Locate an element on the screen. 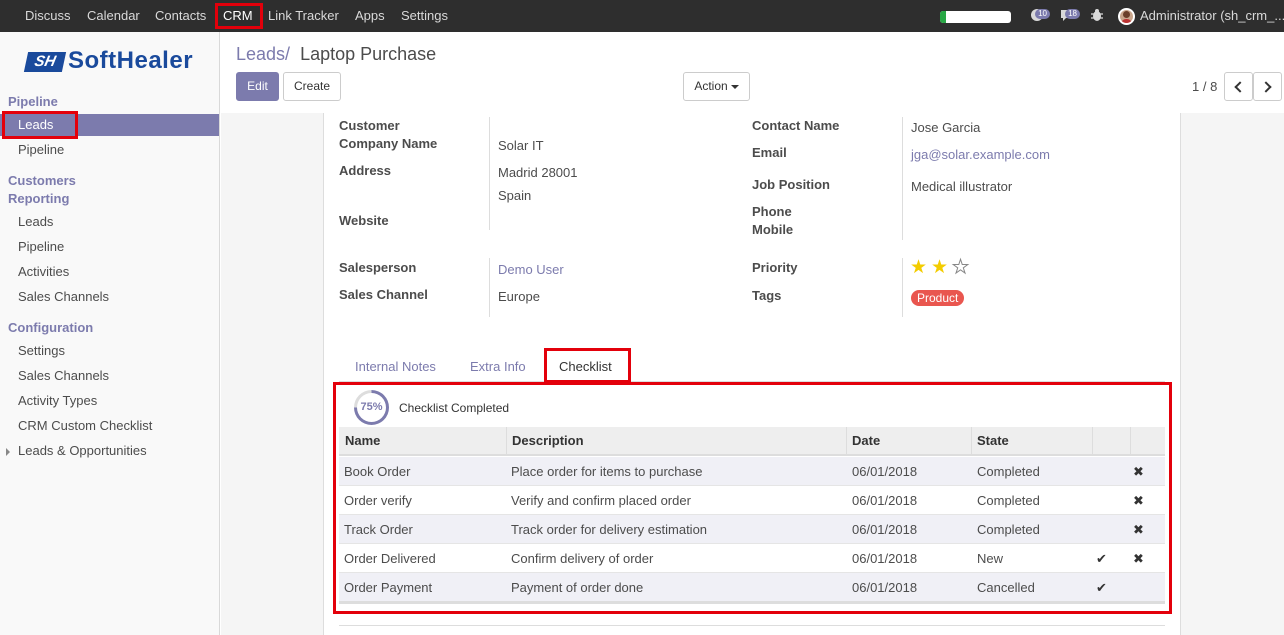 This screenshot has width=1284, height=635. sidebar-item-pipeline: Pipeline is located at coordinates (109, 150).